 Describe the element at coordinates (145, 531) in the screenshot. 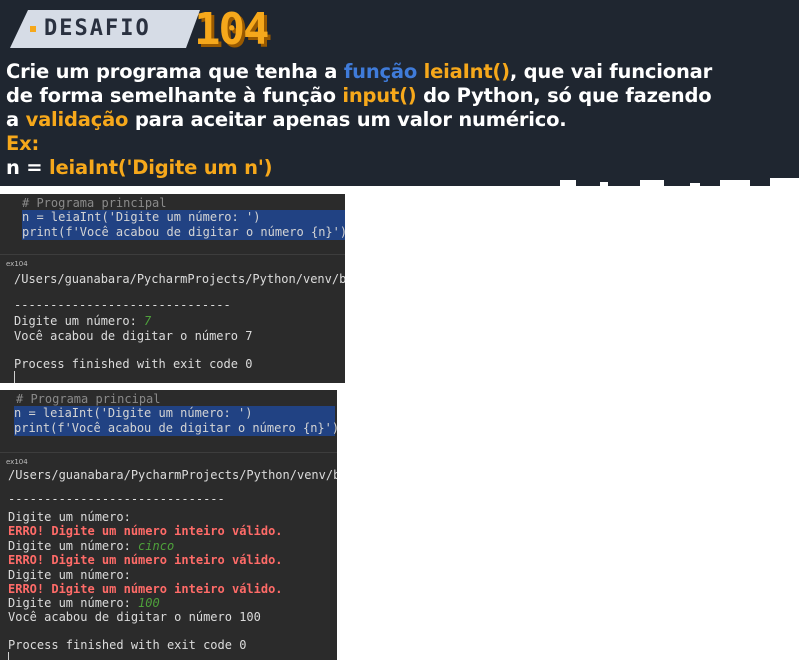

I see `console-error-1: ERRO! Digite um número inteiro válido.` at that location.